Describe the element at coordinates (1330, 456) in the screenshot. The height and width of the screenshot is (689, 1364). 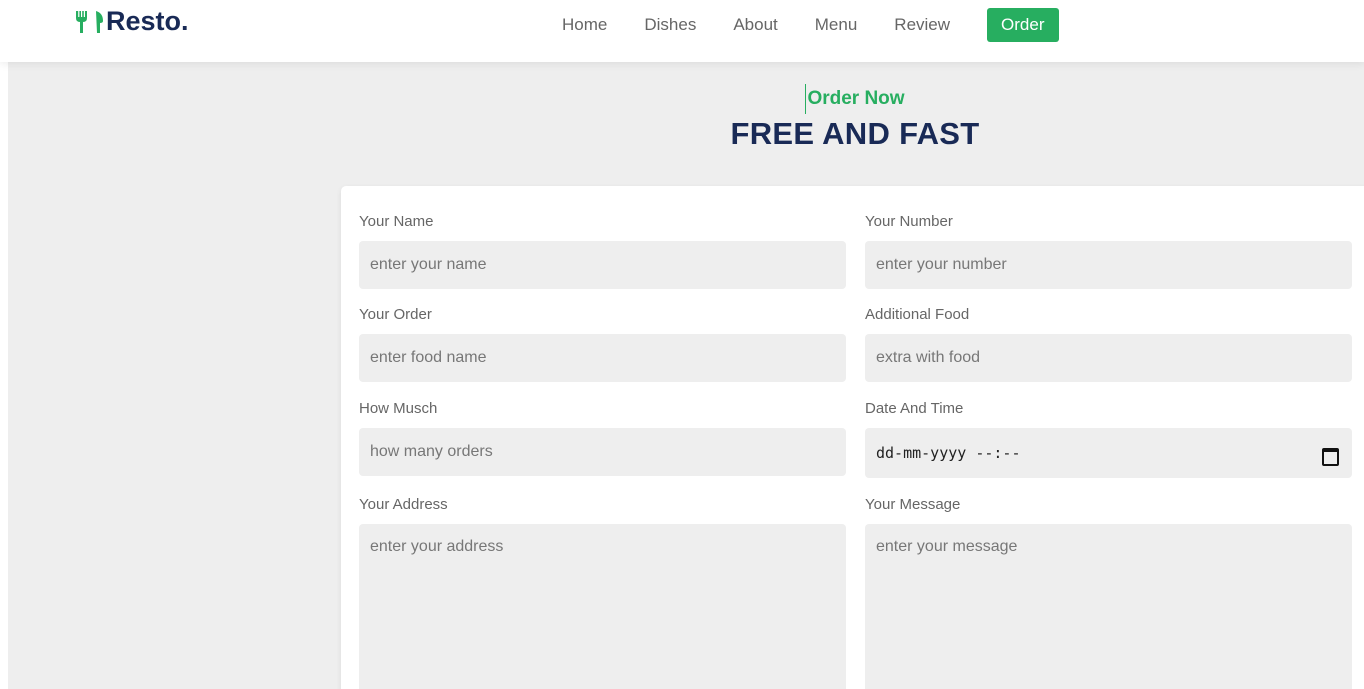
I see `calendar-icon` at that location.